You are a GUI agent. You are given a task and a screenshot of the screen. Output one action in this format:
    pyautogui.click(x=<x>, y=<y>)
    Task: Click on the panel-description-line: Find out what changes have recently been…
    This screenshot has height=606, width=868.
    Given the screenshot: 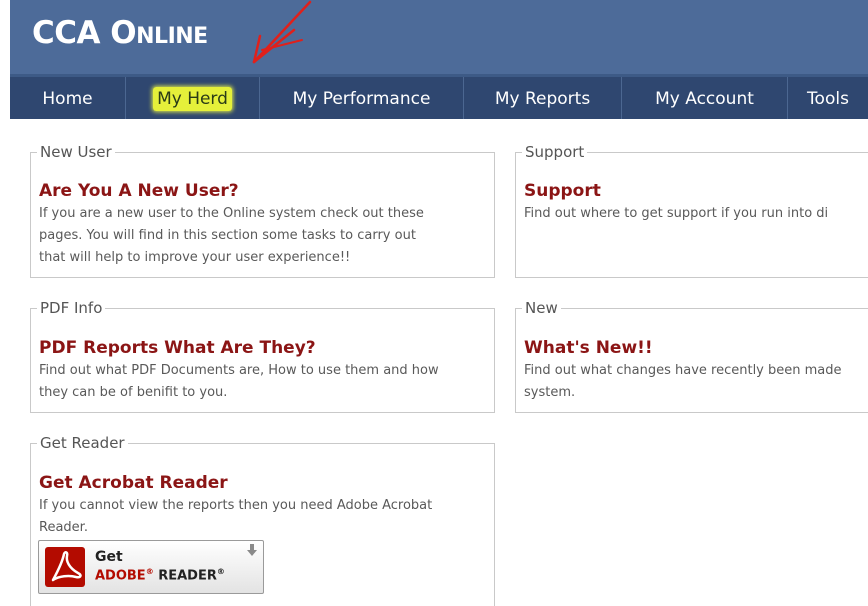 What is the action you would take?
    pyautogui.click(x=683, y=370)
    